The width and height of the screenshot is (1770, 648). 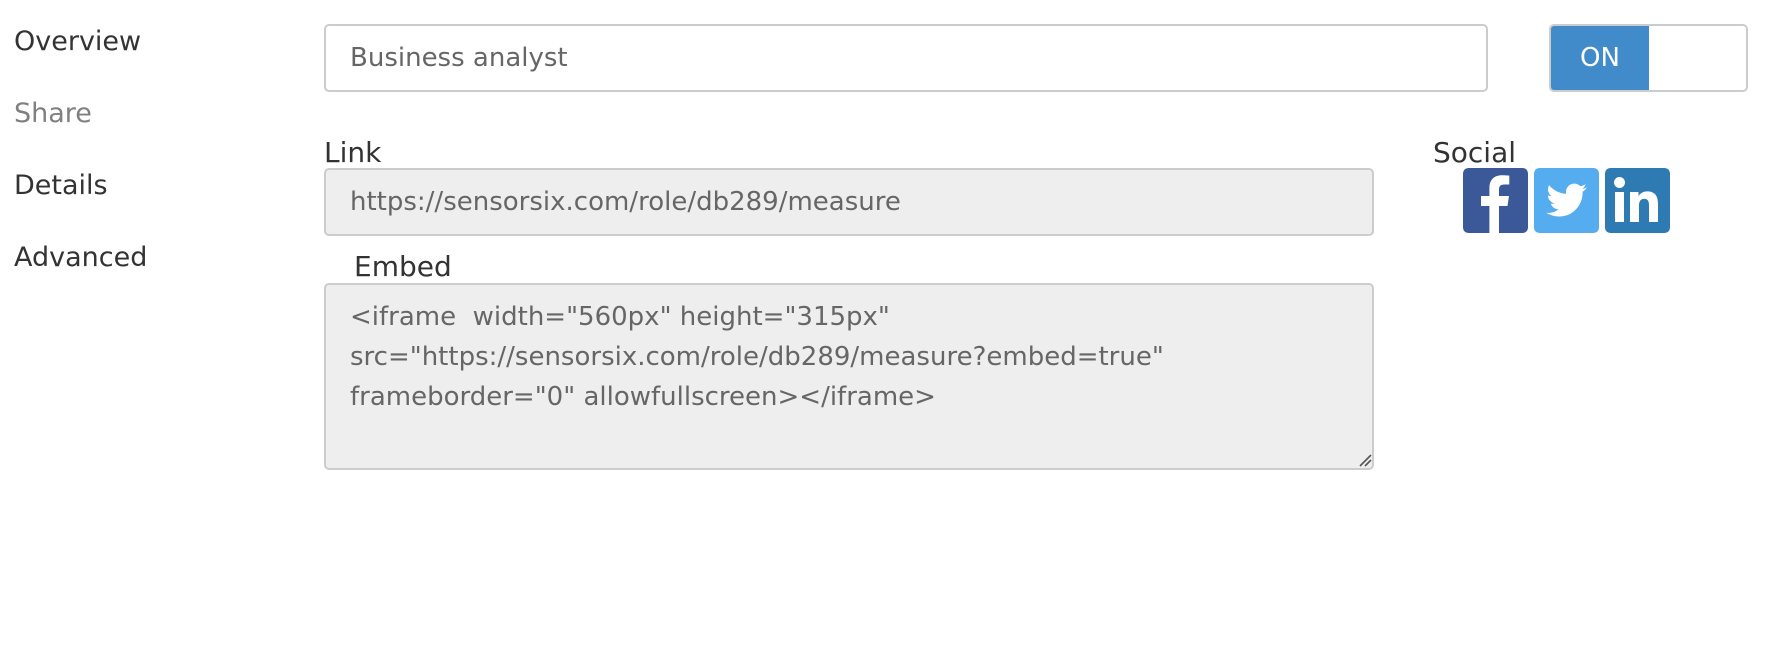 What do you see at coordinates (77, 41) in the screenshot?
I see `sidebar-item-overview: Overview` at bounding box center [77, 41].